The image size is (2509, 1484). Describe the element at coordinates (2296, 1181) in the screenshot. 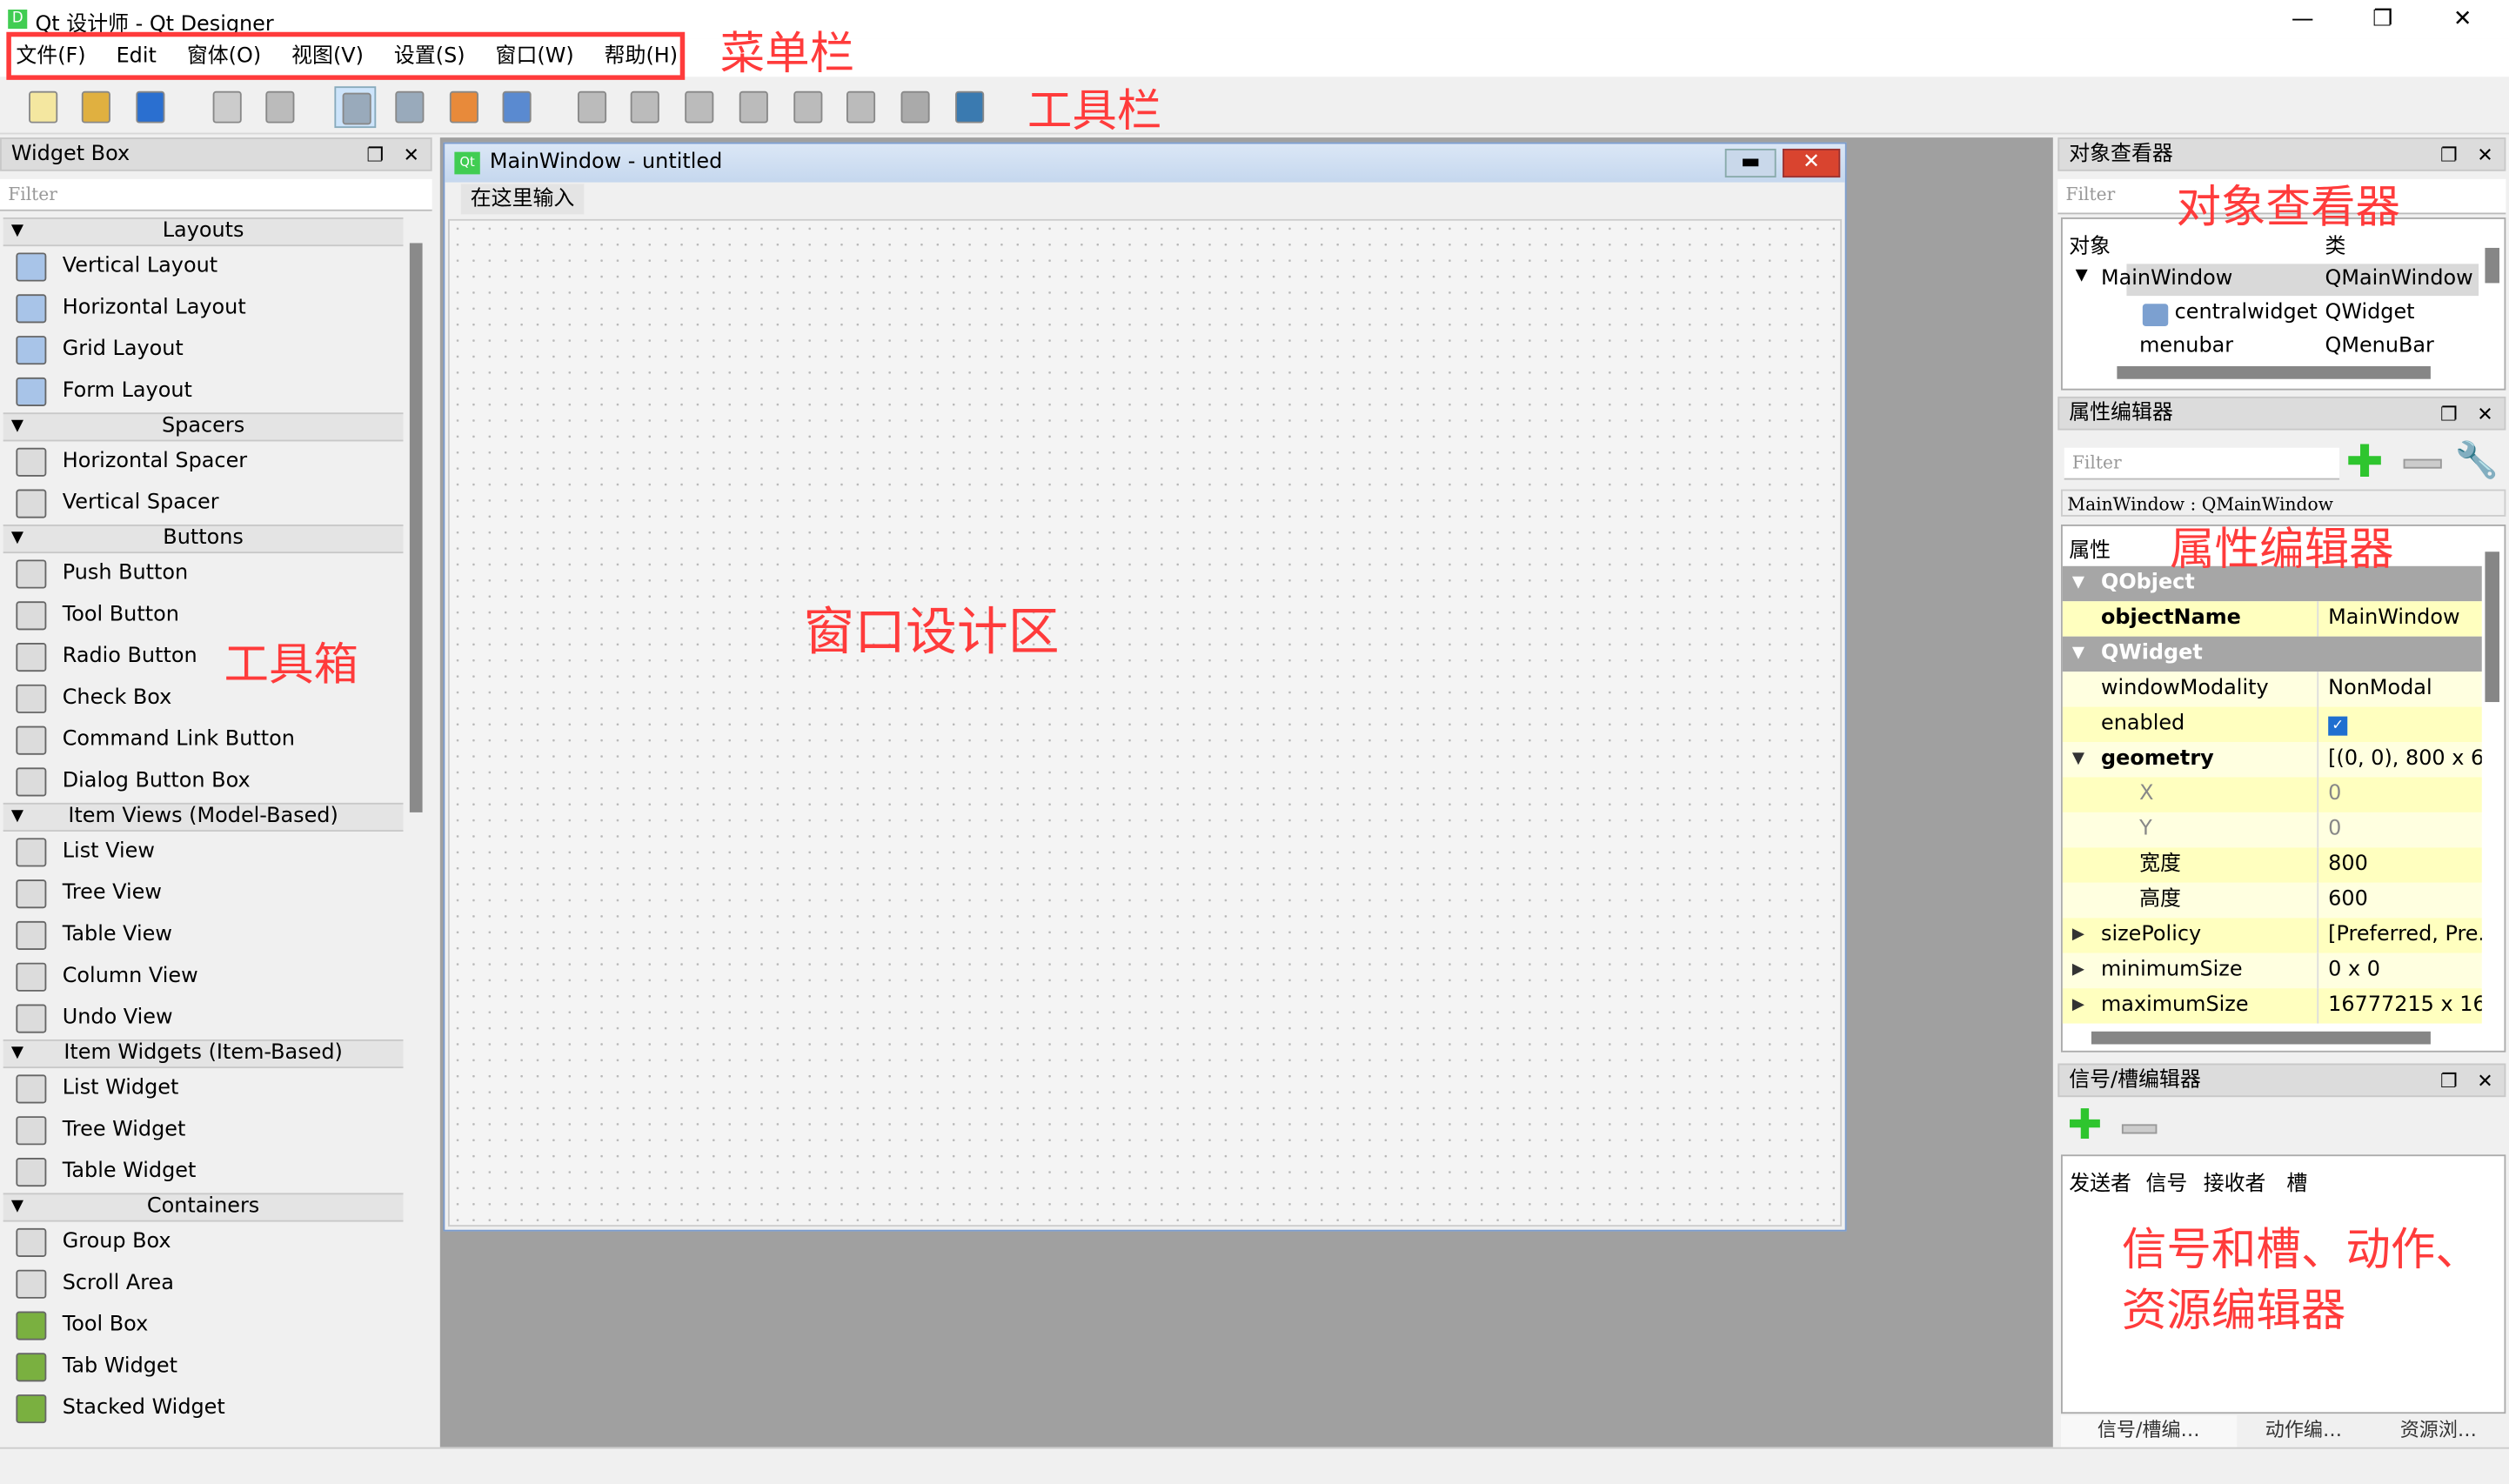

I see `column-header-slot: 槽` at that location.